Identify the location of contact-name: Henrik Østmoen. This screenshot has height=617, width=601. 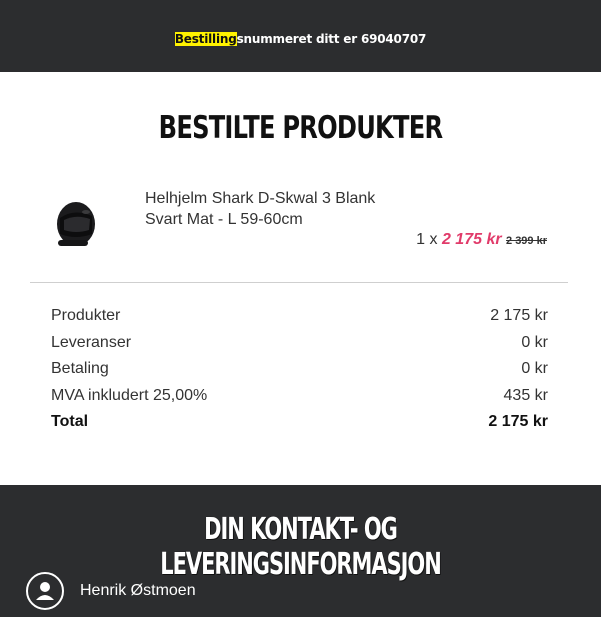
(138, 590).